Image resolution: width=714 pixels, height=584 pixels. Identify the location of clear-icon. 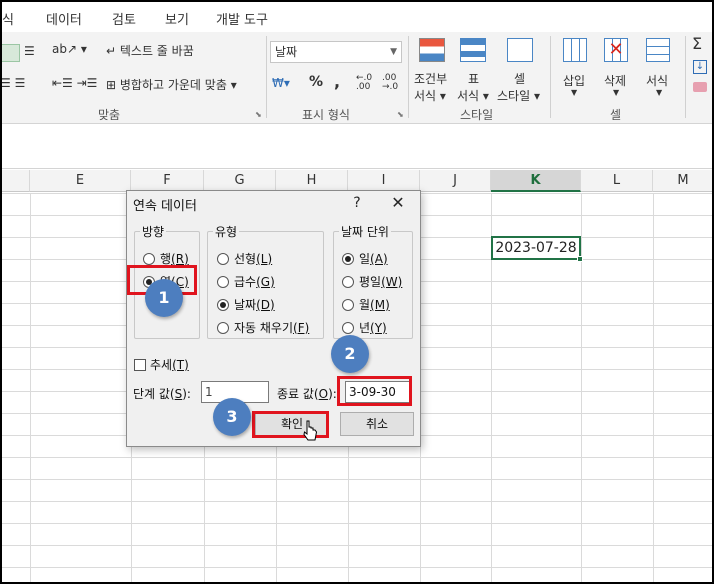
(700, 87).